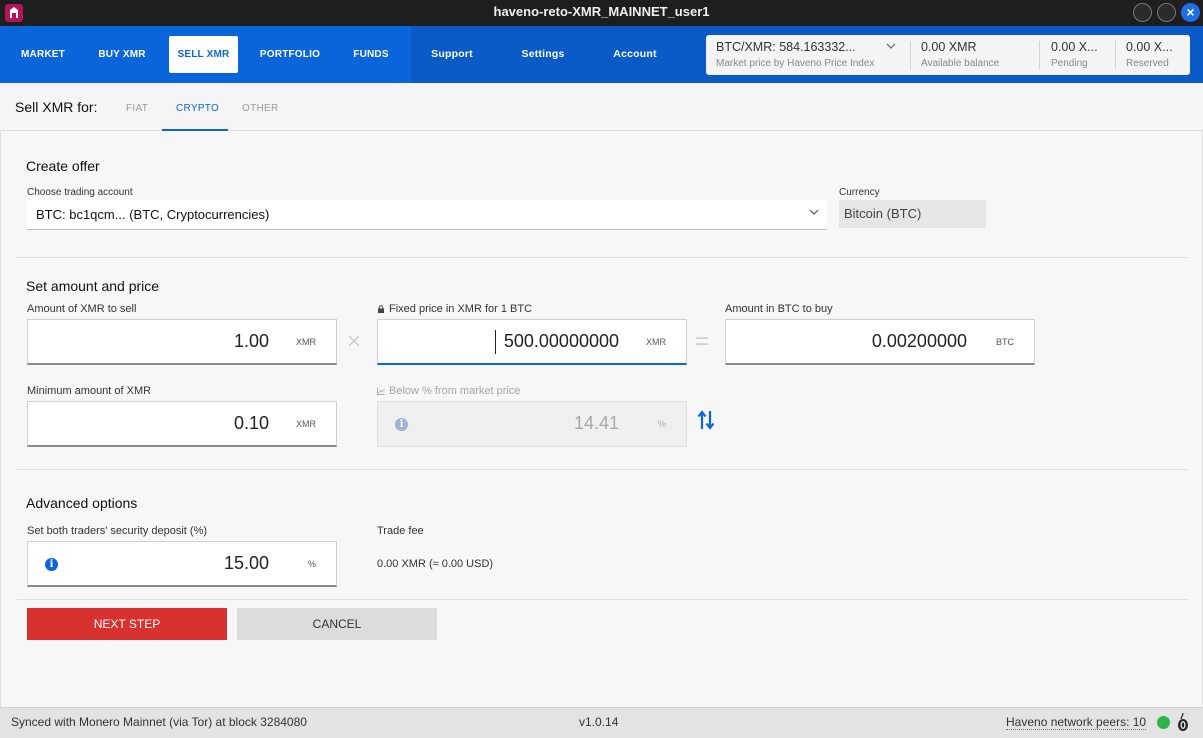  Describe the element at coordinates (1069, 63) in the screenshot. I see `pending-balance-label: Pending` at that location.